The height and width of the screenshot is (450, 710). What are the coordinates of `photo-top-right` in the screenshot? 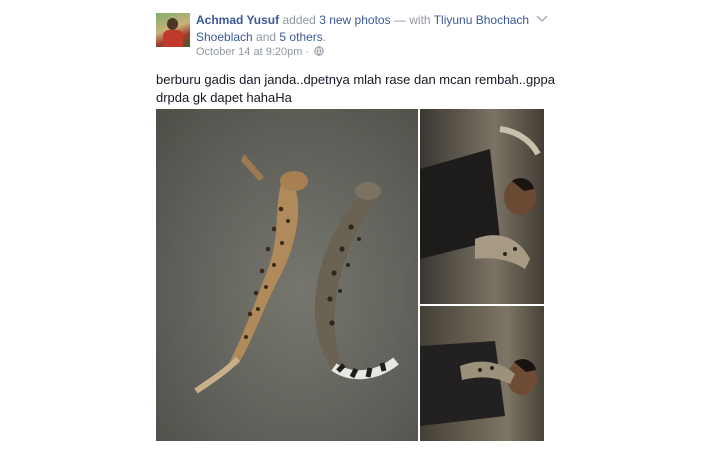 It's located at (482, 206).